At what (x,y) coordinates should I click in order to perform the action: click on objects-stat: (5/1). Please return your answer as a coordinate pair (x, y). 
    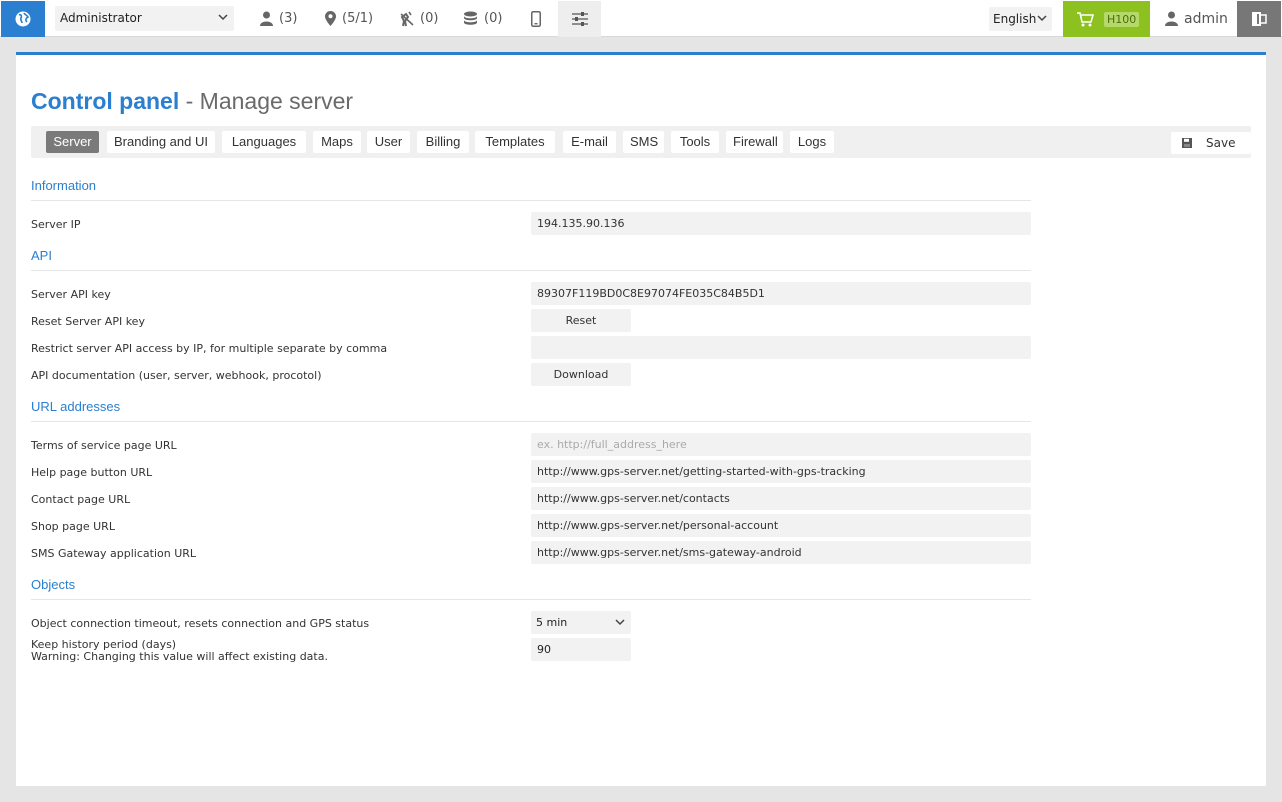
    Looking at the image, I should click on (349, 18).